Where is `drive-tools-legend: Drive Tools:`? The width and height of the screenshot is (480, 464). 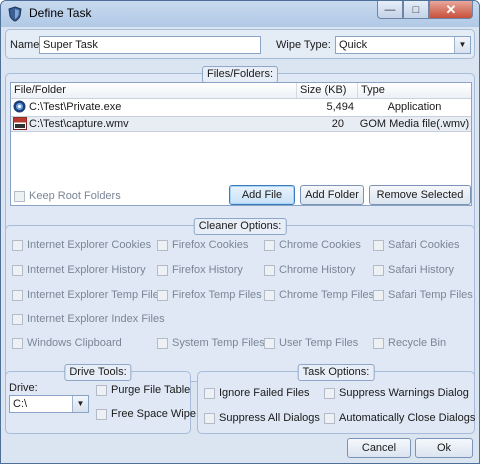
drive-tools-legend: Drive Tools: is located at coordinates (98, 372).